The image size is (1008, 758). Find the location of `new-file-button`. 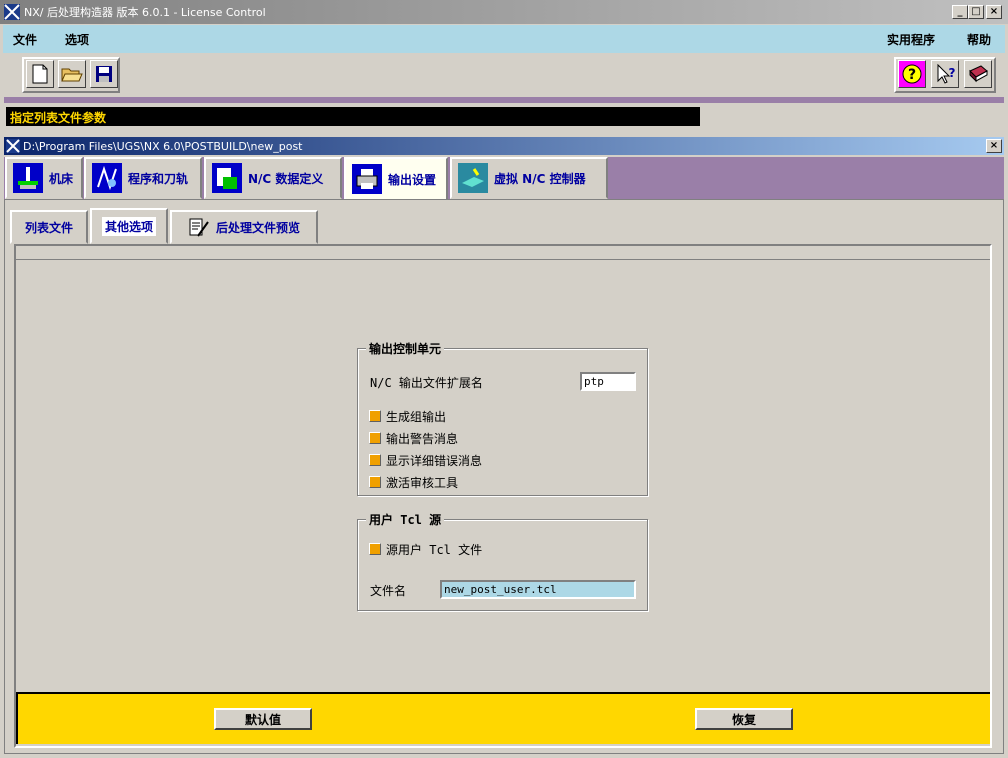

new-file-button is located at coordinates (40, 74).